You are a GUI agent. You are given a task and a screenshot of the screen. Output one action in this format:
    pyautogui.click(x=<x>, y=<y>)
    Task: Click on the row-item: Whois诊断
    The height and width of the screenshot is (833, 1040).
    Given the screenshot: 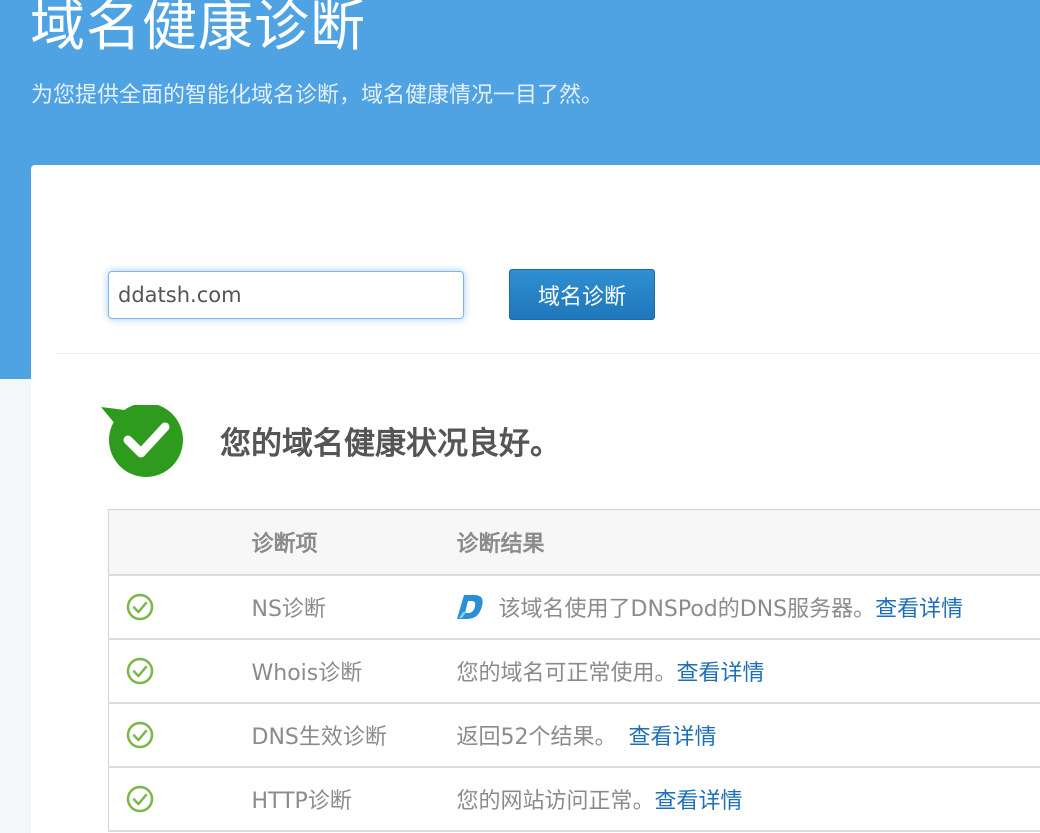 What is the action you would take?
    pyautogui.click(x=354, y=671)
    